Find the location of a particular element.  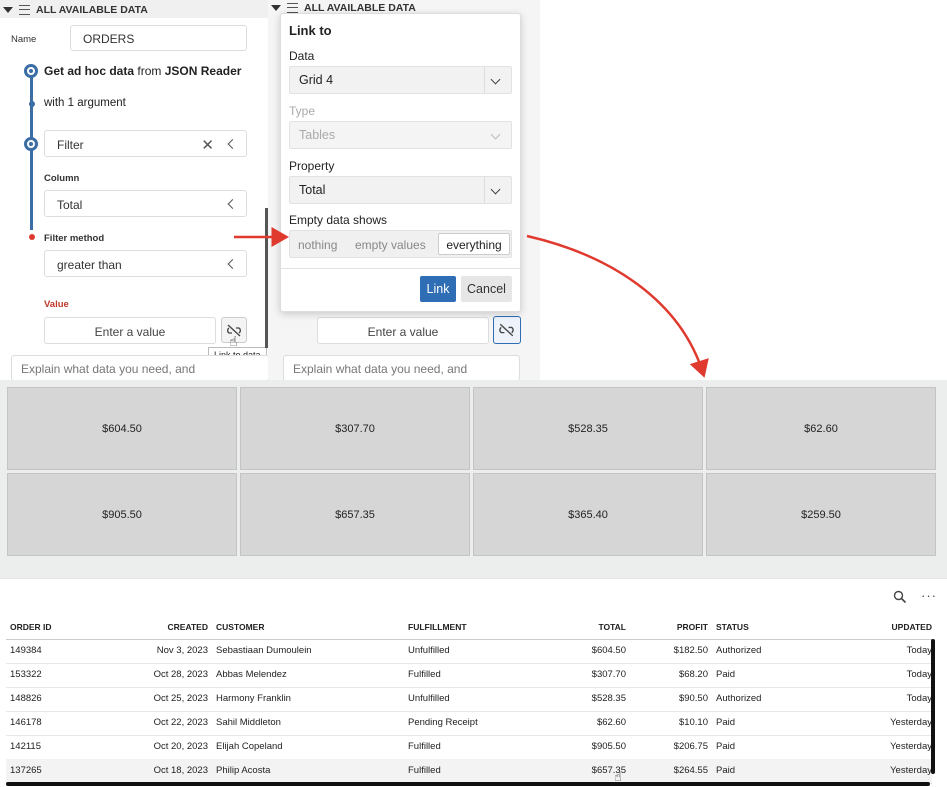

table-cell: $206.75 is located at coordinates (690, 746).